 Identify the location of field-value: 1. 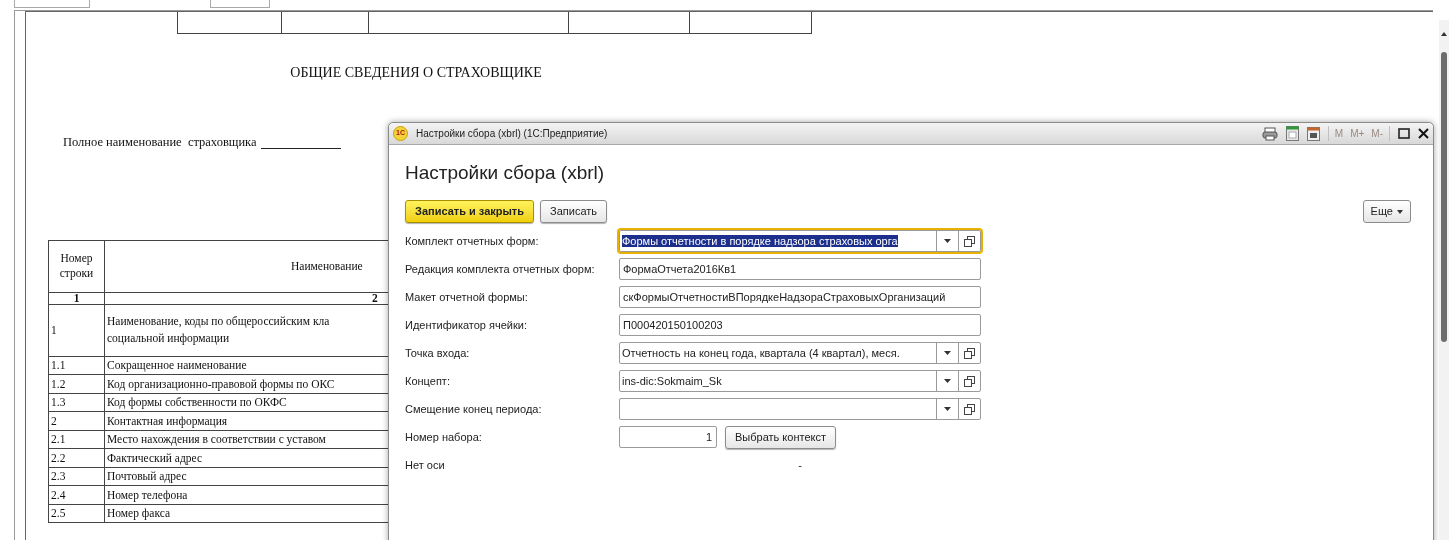
(708, 437).